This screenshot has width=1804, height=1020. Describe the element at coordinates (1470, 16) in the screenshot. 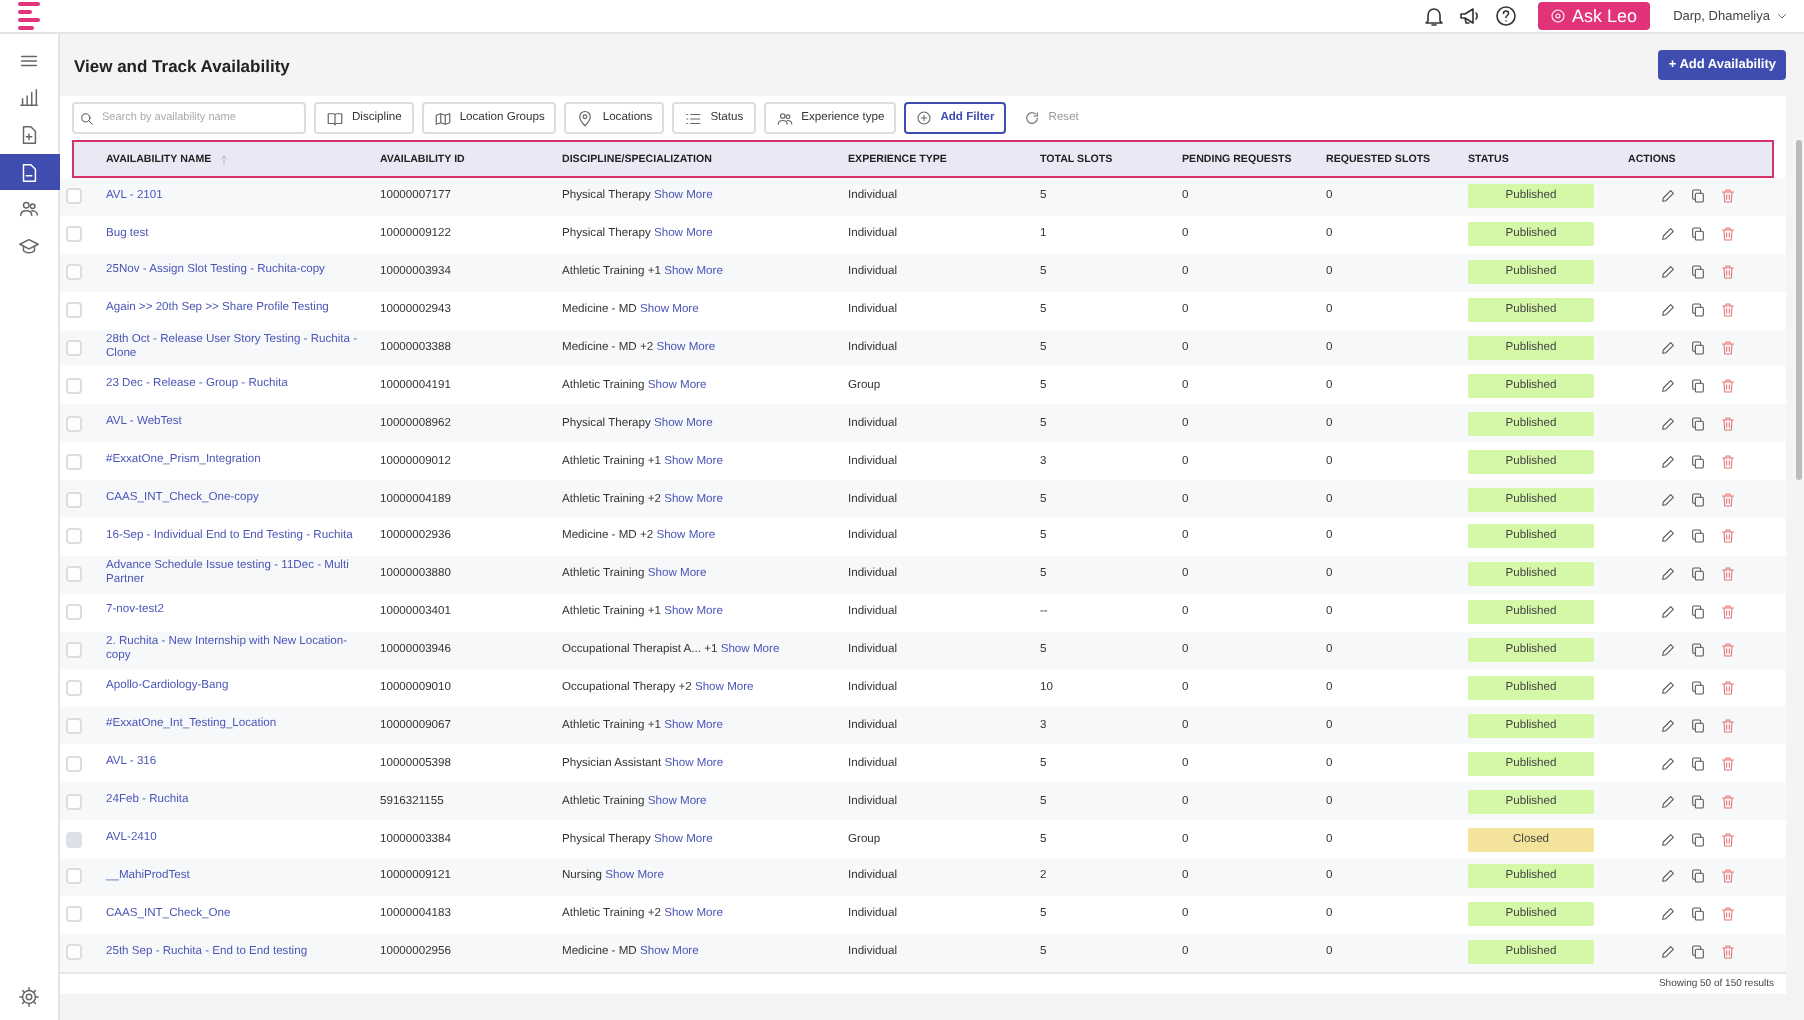

I see `megaphone-icon` at that location.